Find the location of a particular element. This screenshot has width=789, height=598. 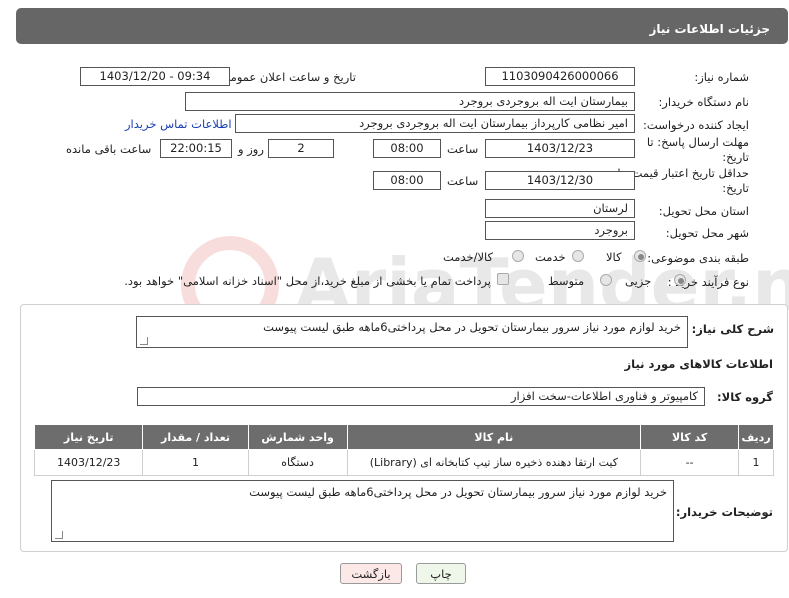

cell-row-number: 1 is located at coordinates (756, 462).